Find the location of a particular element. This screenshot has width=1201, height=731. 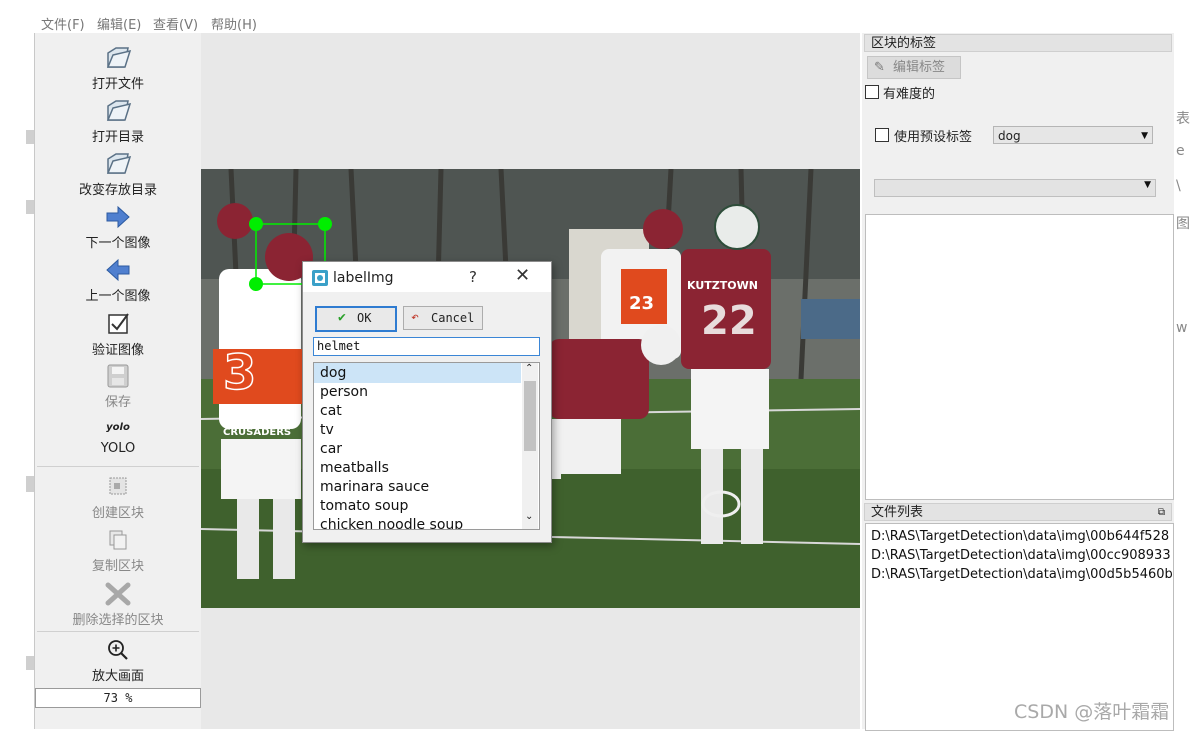

open-file-button: 打开文件 is located at coordinates (118, 68).